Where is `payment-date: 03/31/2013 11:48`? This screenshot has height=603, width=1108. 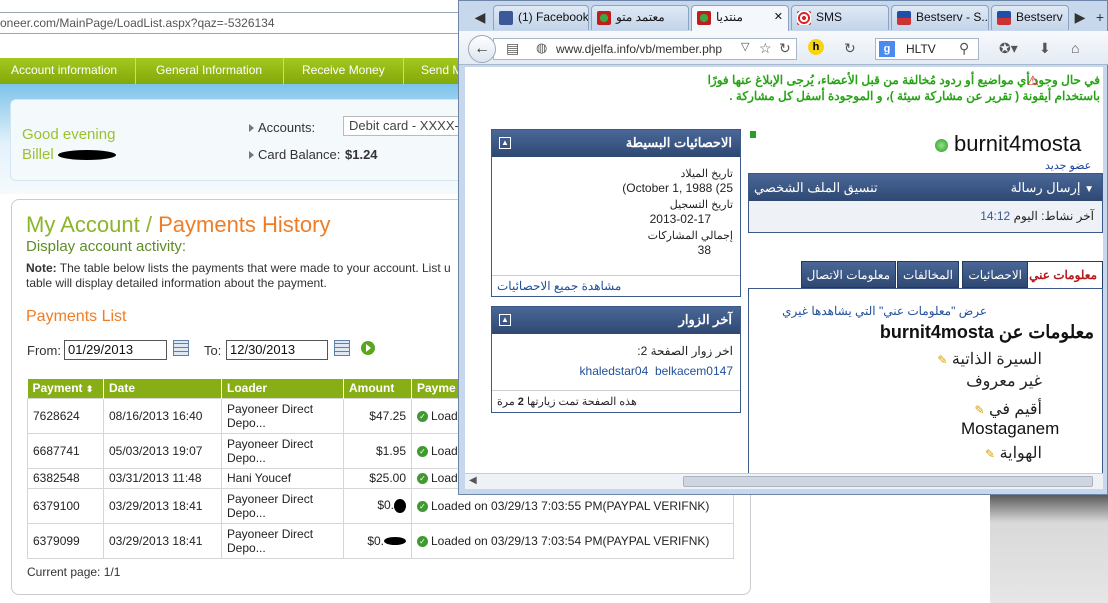
payment-date: 03/31/2013 11:48 is located at coordinates (162, 478).